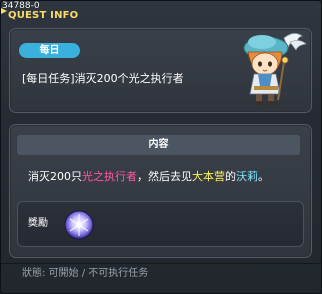  What do you see at coordinates (103, 78) in the screenshot?
I see `quest-name: [每日任务]消灭200个光之执行者` at bounding box center [103, 78].